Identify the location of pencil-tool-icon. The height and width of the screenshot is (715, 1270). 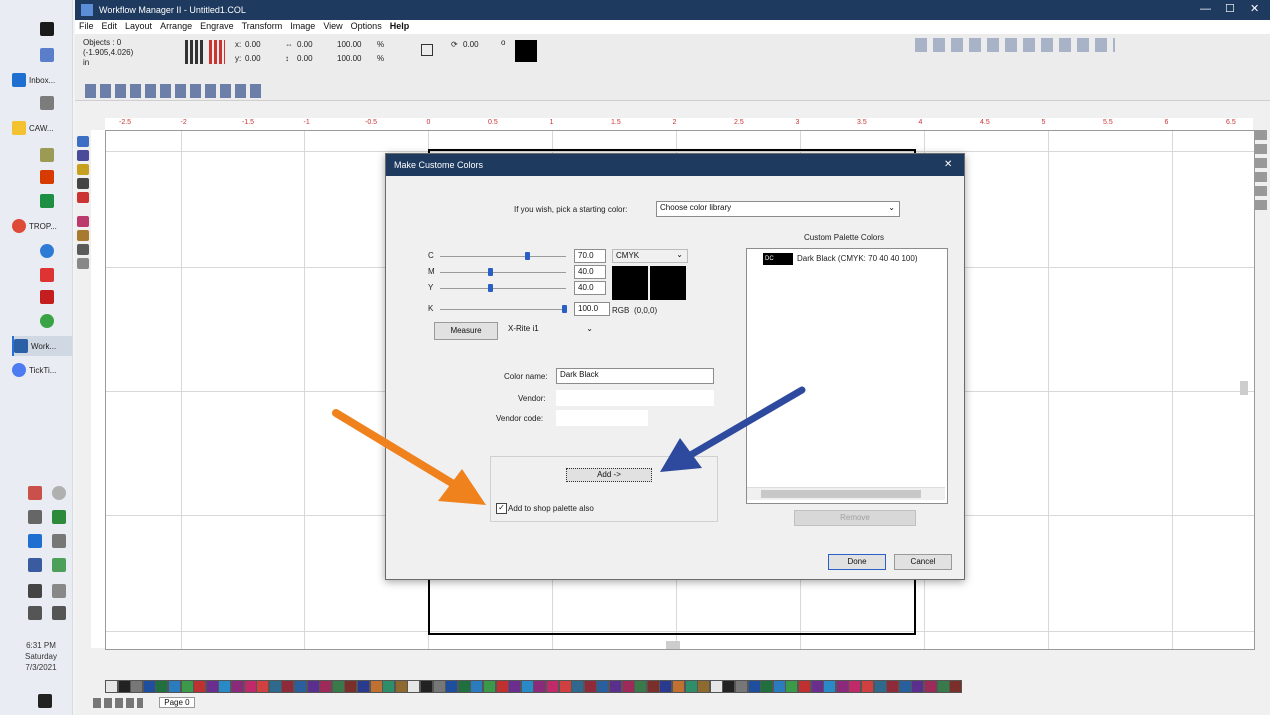
(83, 249).